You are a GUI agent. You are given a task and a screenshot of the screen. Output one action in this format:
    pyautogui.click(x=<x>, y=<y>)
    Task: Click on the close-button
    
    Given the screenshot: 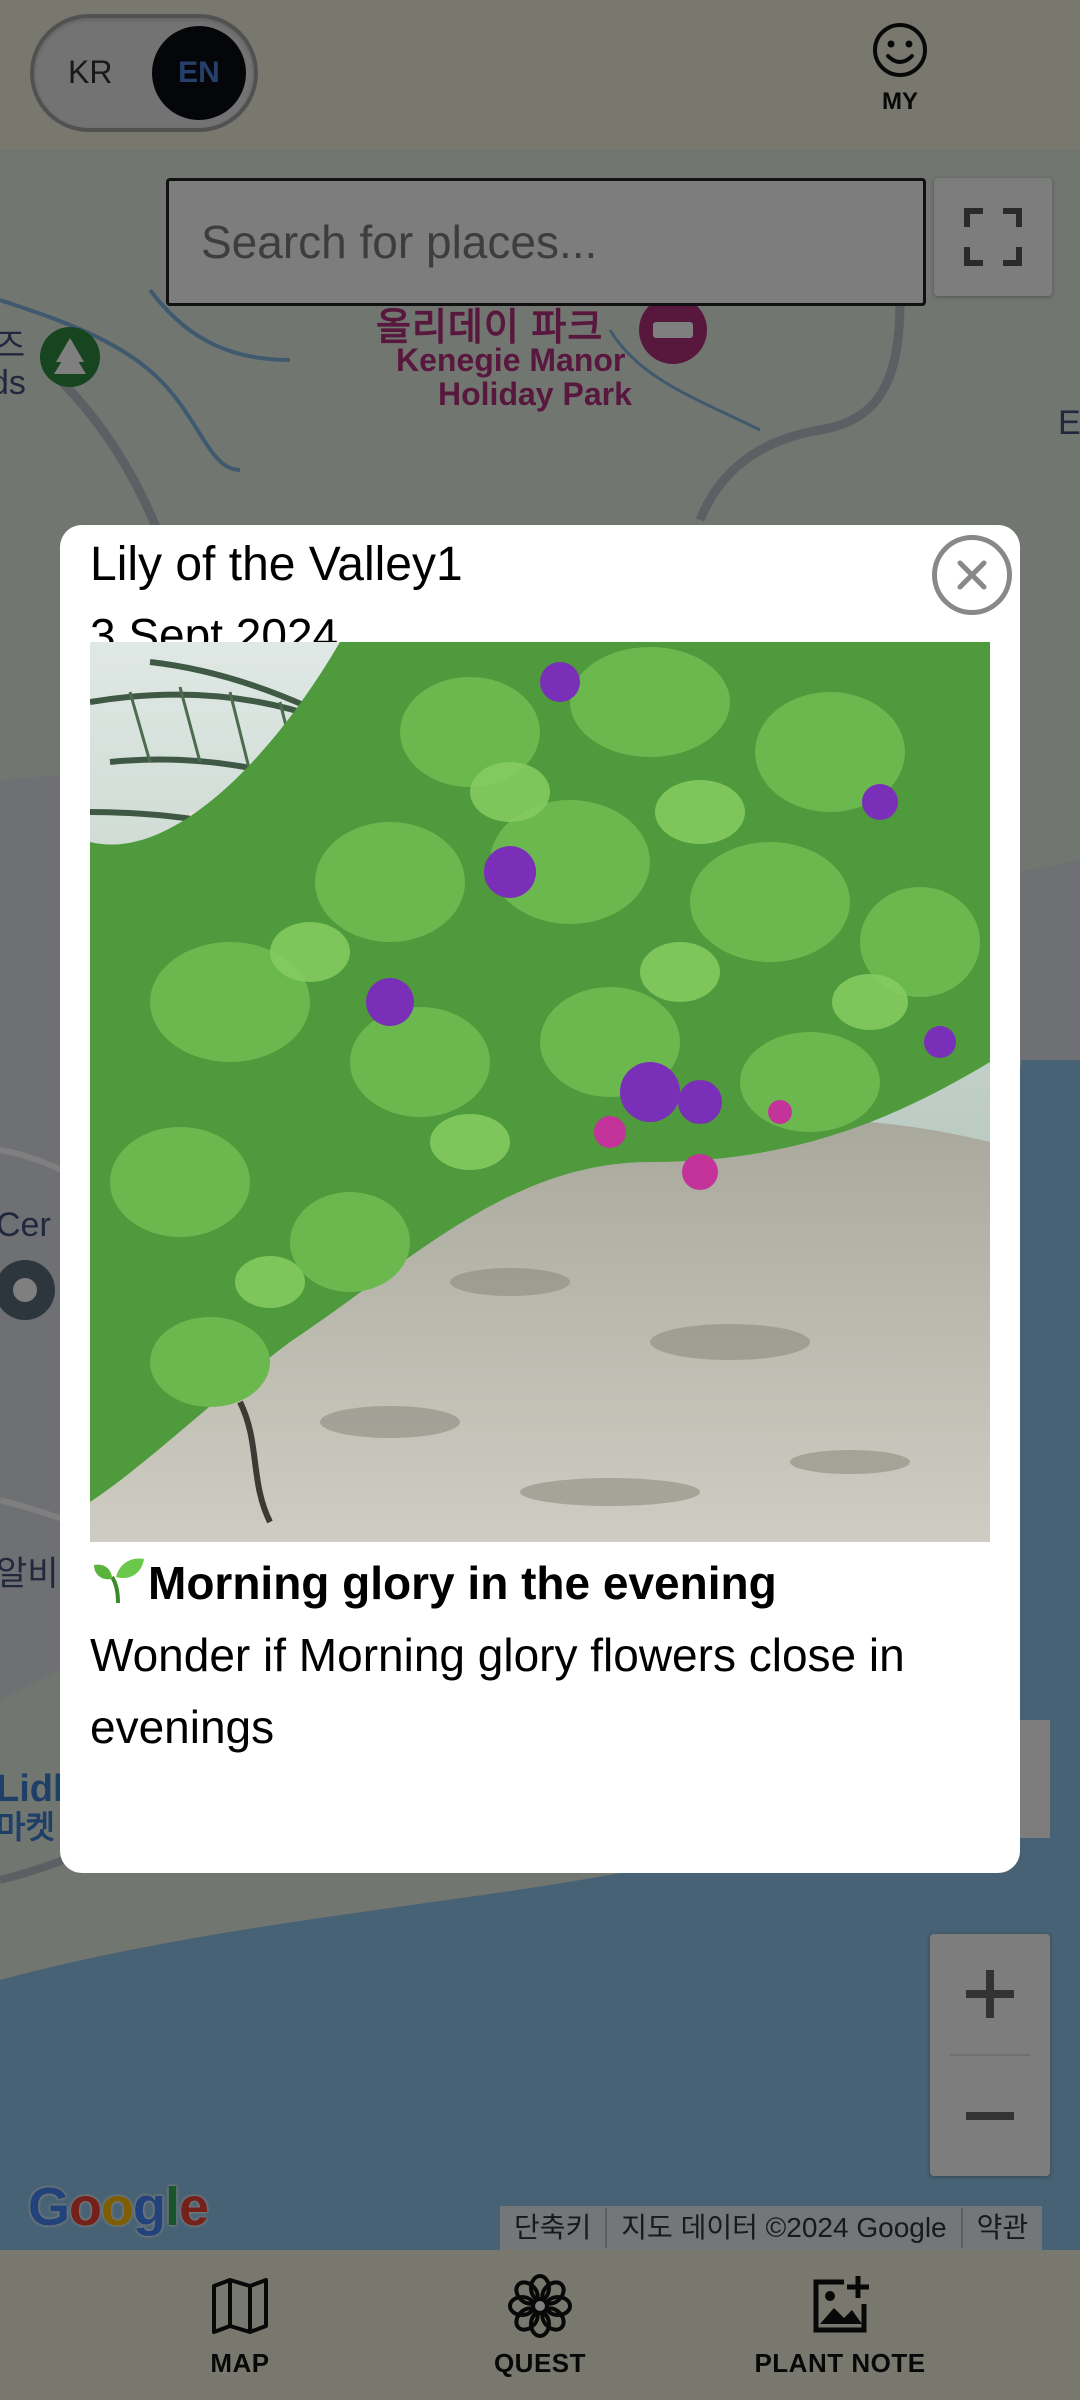 What is the action you would take?
    pyautogui.click(x=972, y=575)
    